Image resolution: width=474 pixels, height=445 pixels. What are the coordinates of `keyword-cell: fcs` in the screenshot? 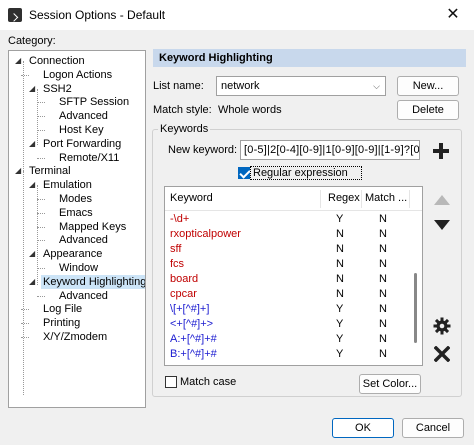 It's located at (177, 264).